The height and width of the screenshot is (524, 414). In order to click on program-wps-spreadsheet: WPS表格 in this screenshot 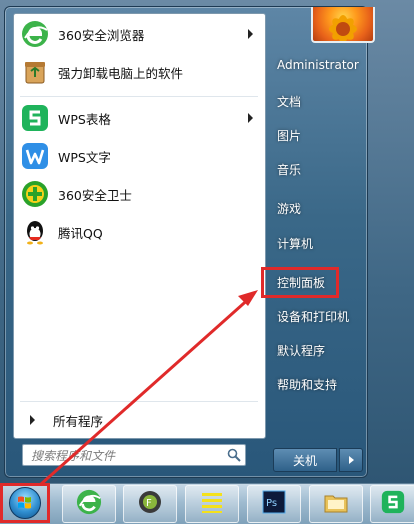, I will do `click(138, 118)`.